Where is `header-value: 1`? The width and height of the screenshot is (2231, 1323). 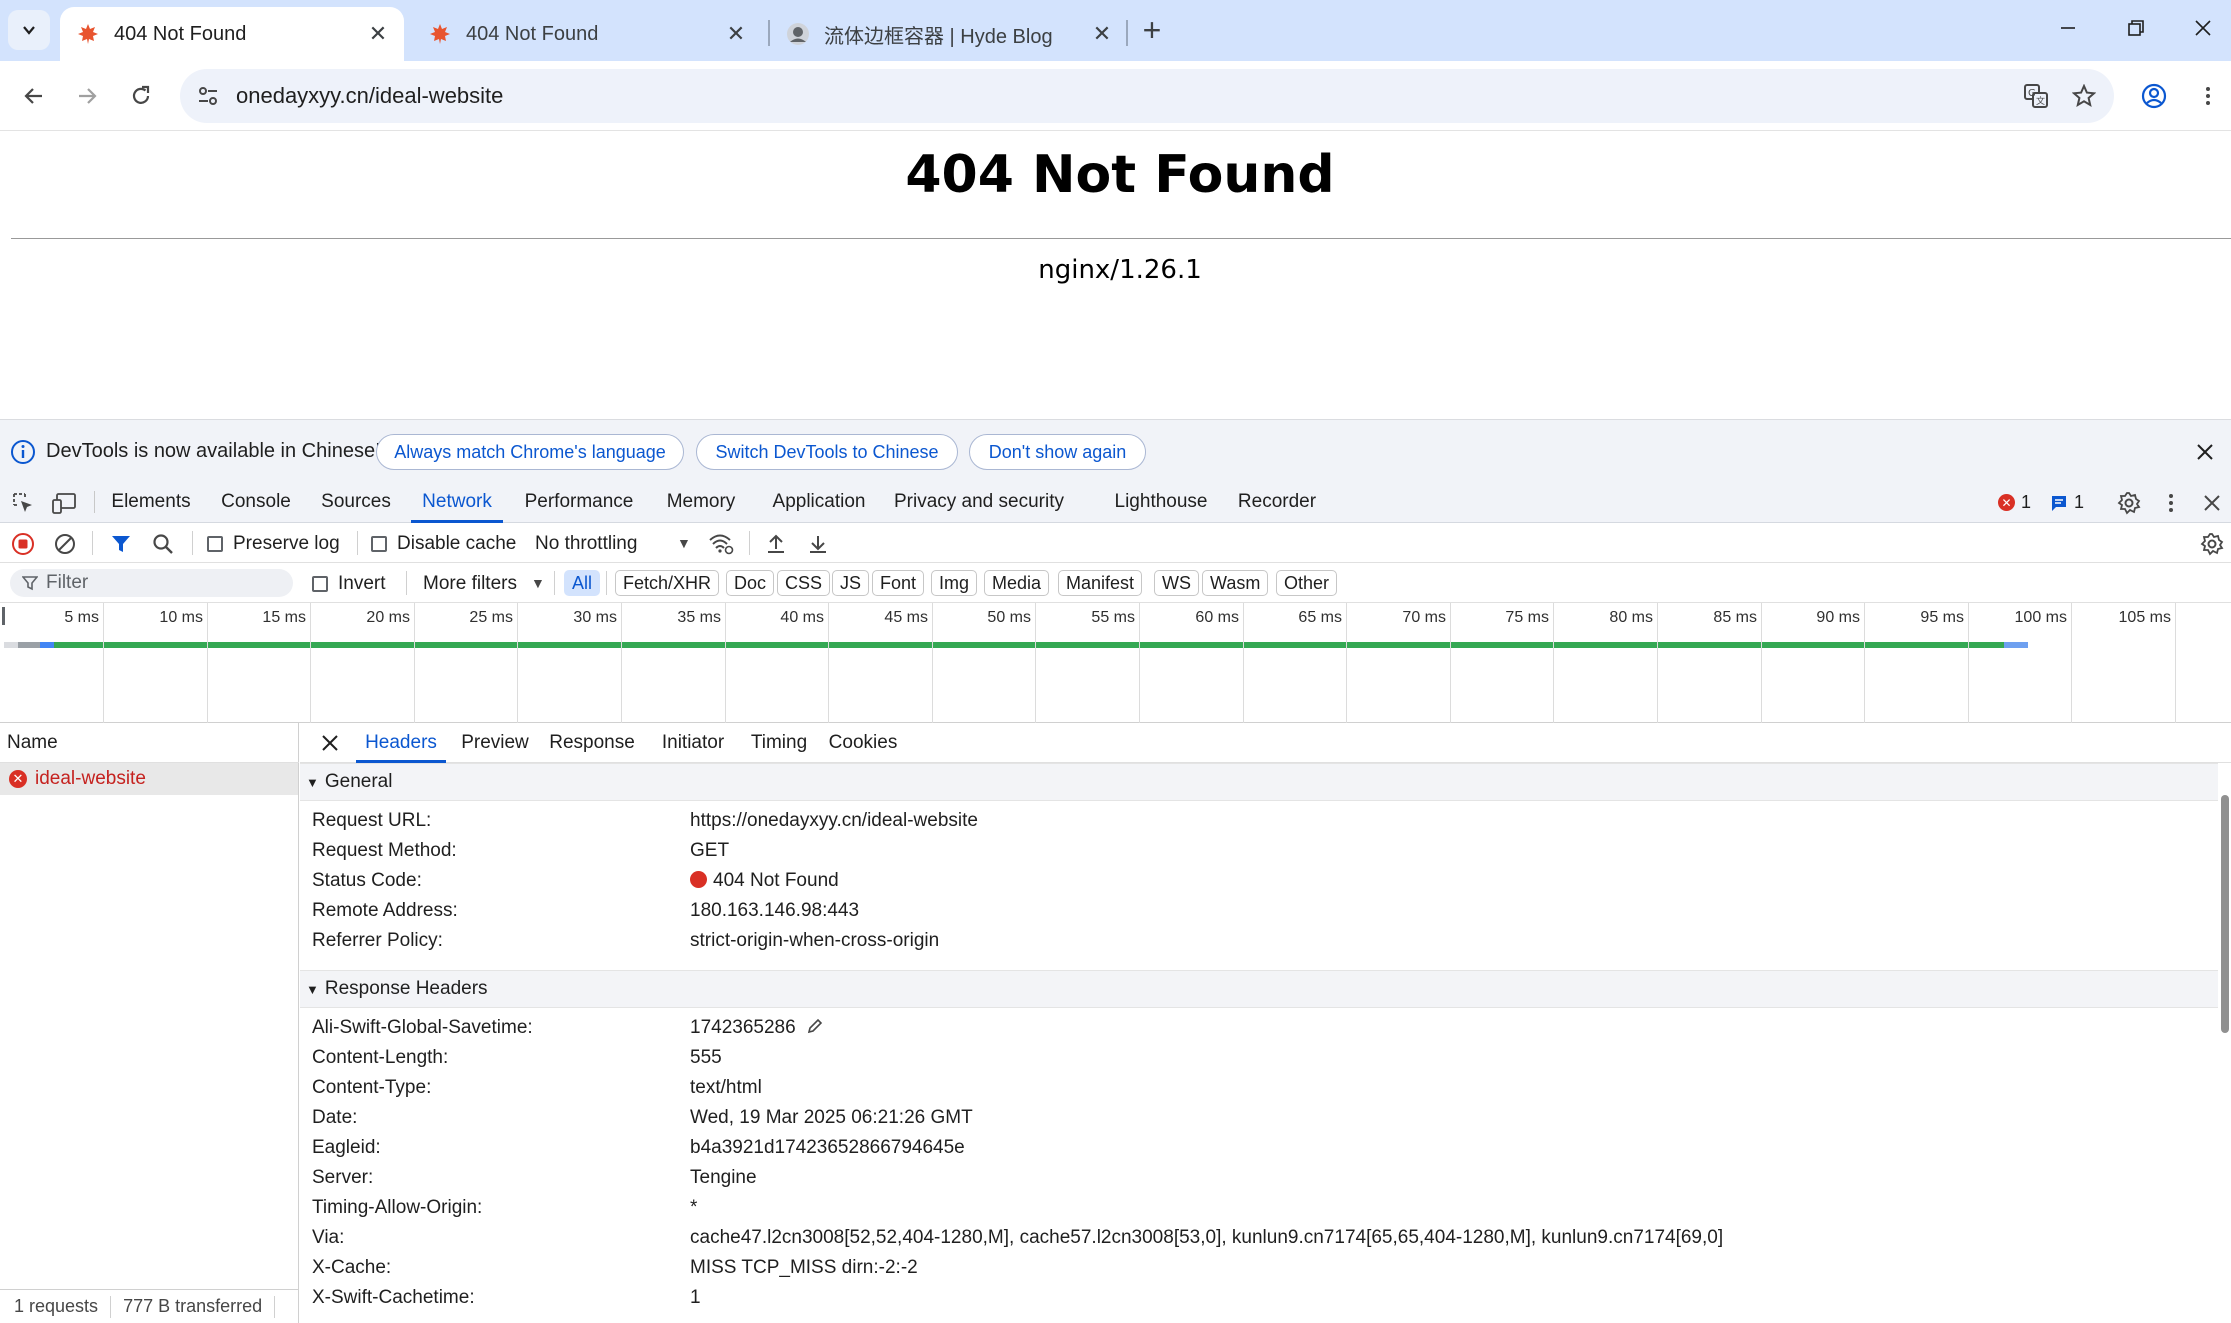
header-value: 1 is located at coordinates (695, 1298).